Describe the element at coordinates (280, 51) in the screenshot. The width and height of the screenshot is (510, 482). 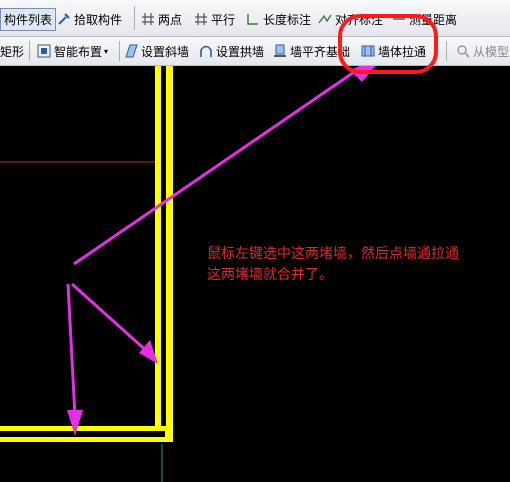
I see `wall-flush-icon` at that location.